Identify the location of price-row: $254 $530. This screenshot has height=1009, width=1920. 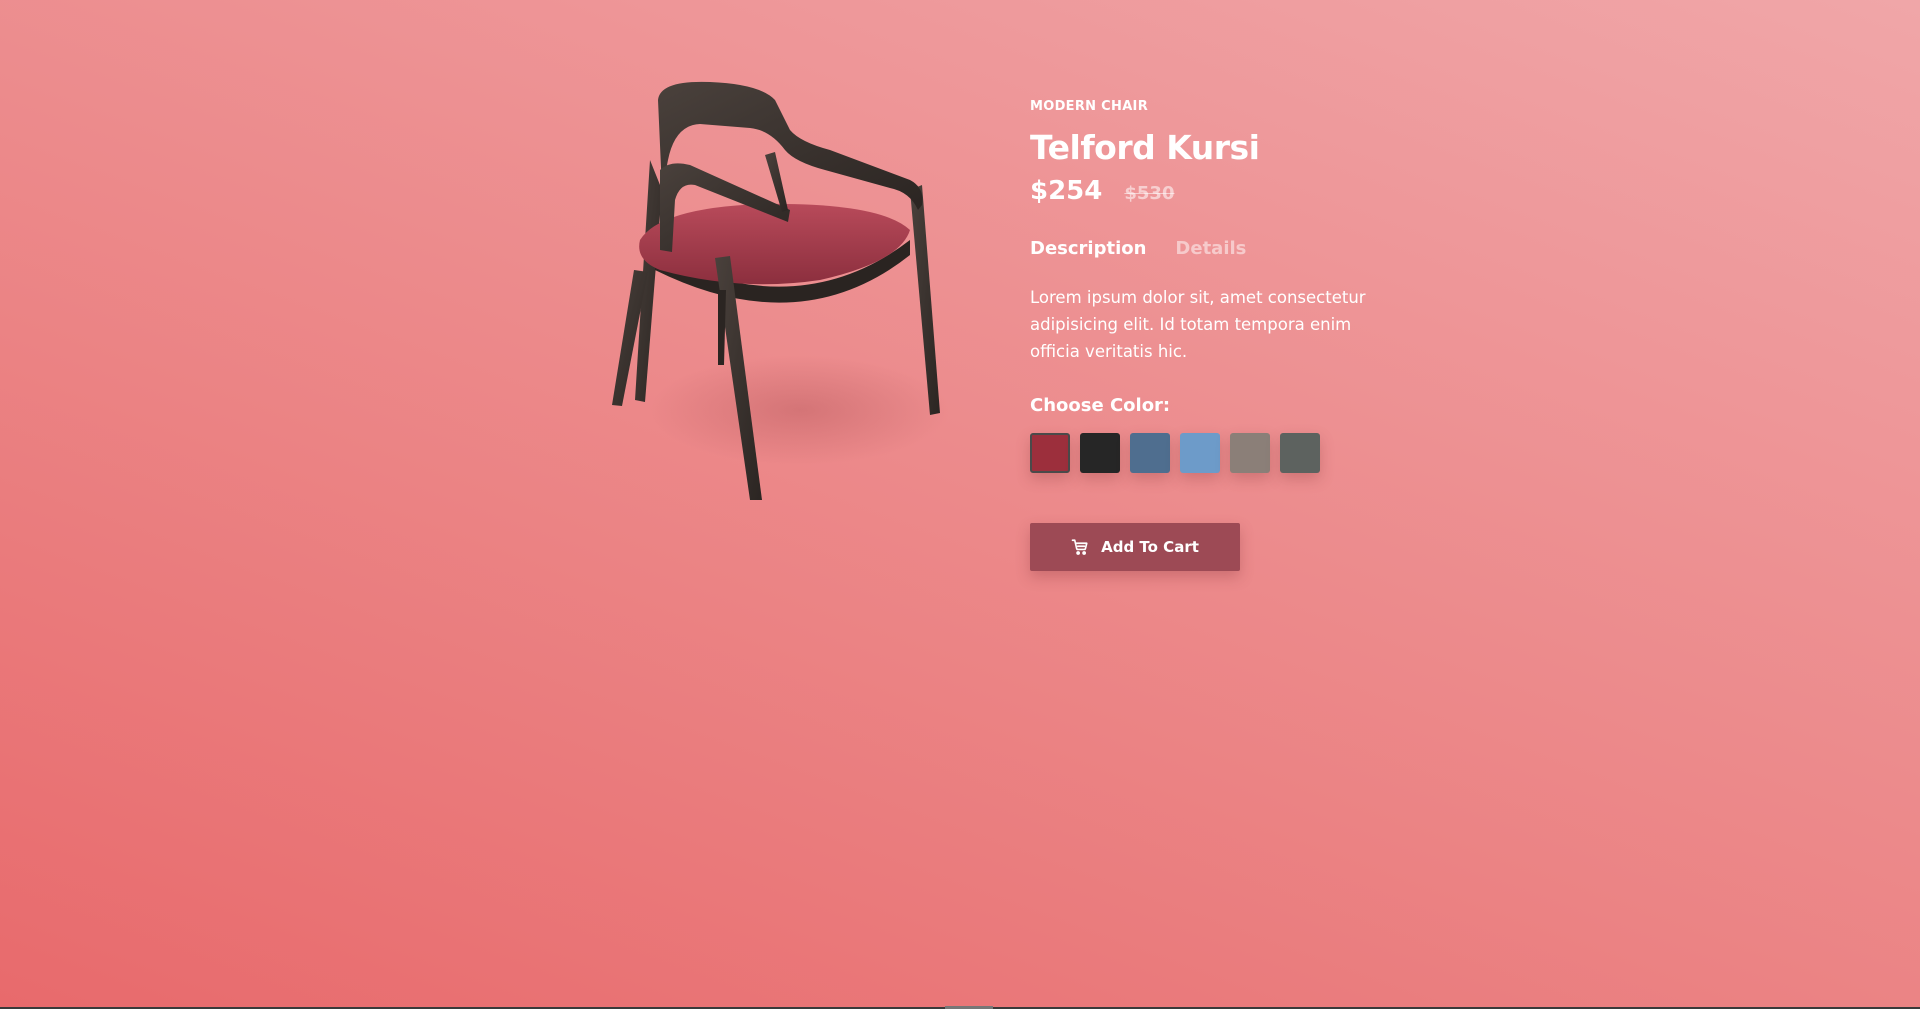
(1220, 194).